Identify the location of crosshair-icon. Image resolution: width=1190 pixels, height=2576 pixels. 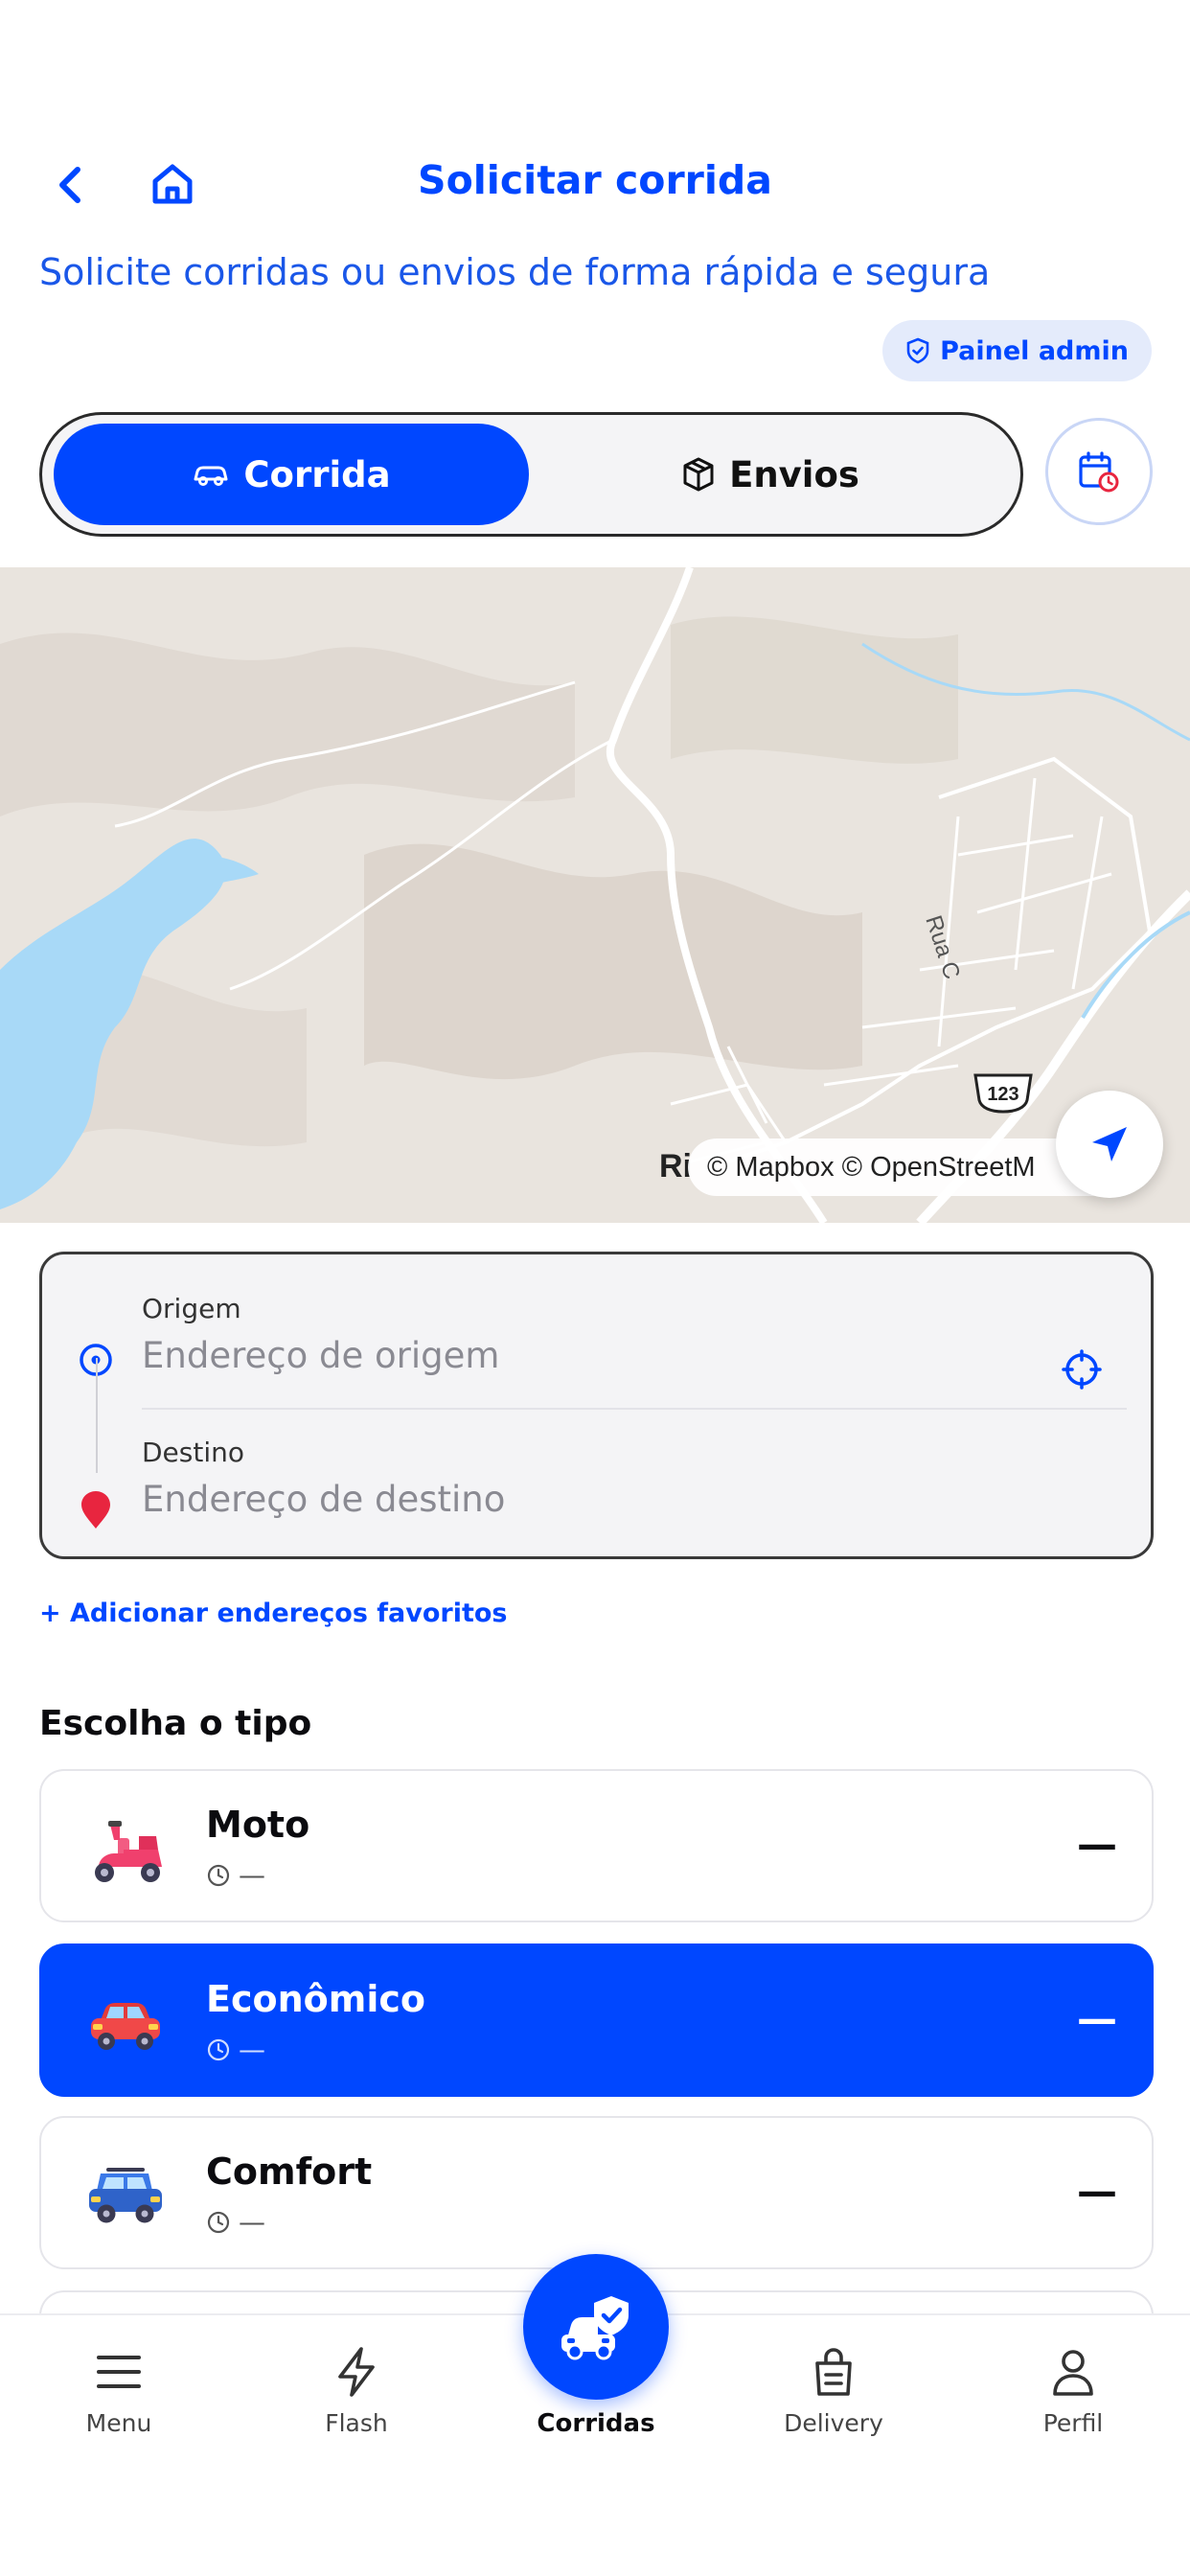
(1082, 1369).